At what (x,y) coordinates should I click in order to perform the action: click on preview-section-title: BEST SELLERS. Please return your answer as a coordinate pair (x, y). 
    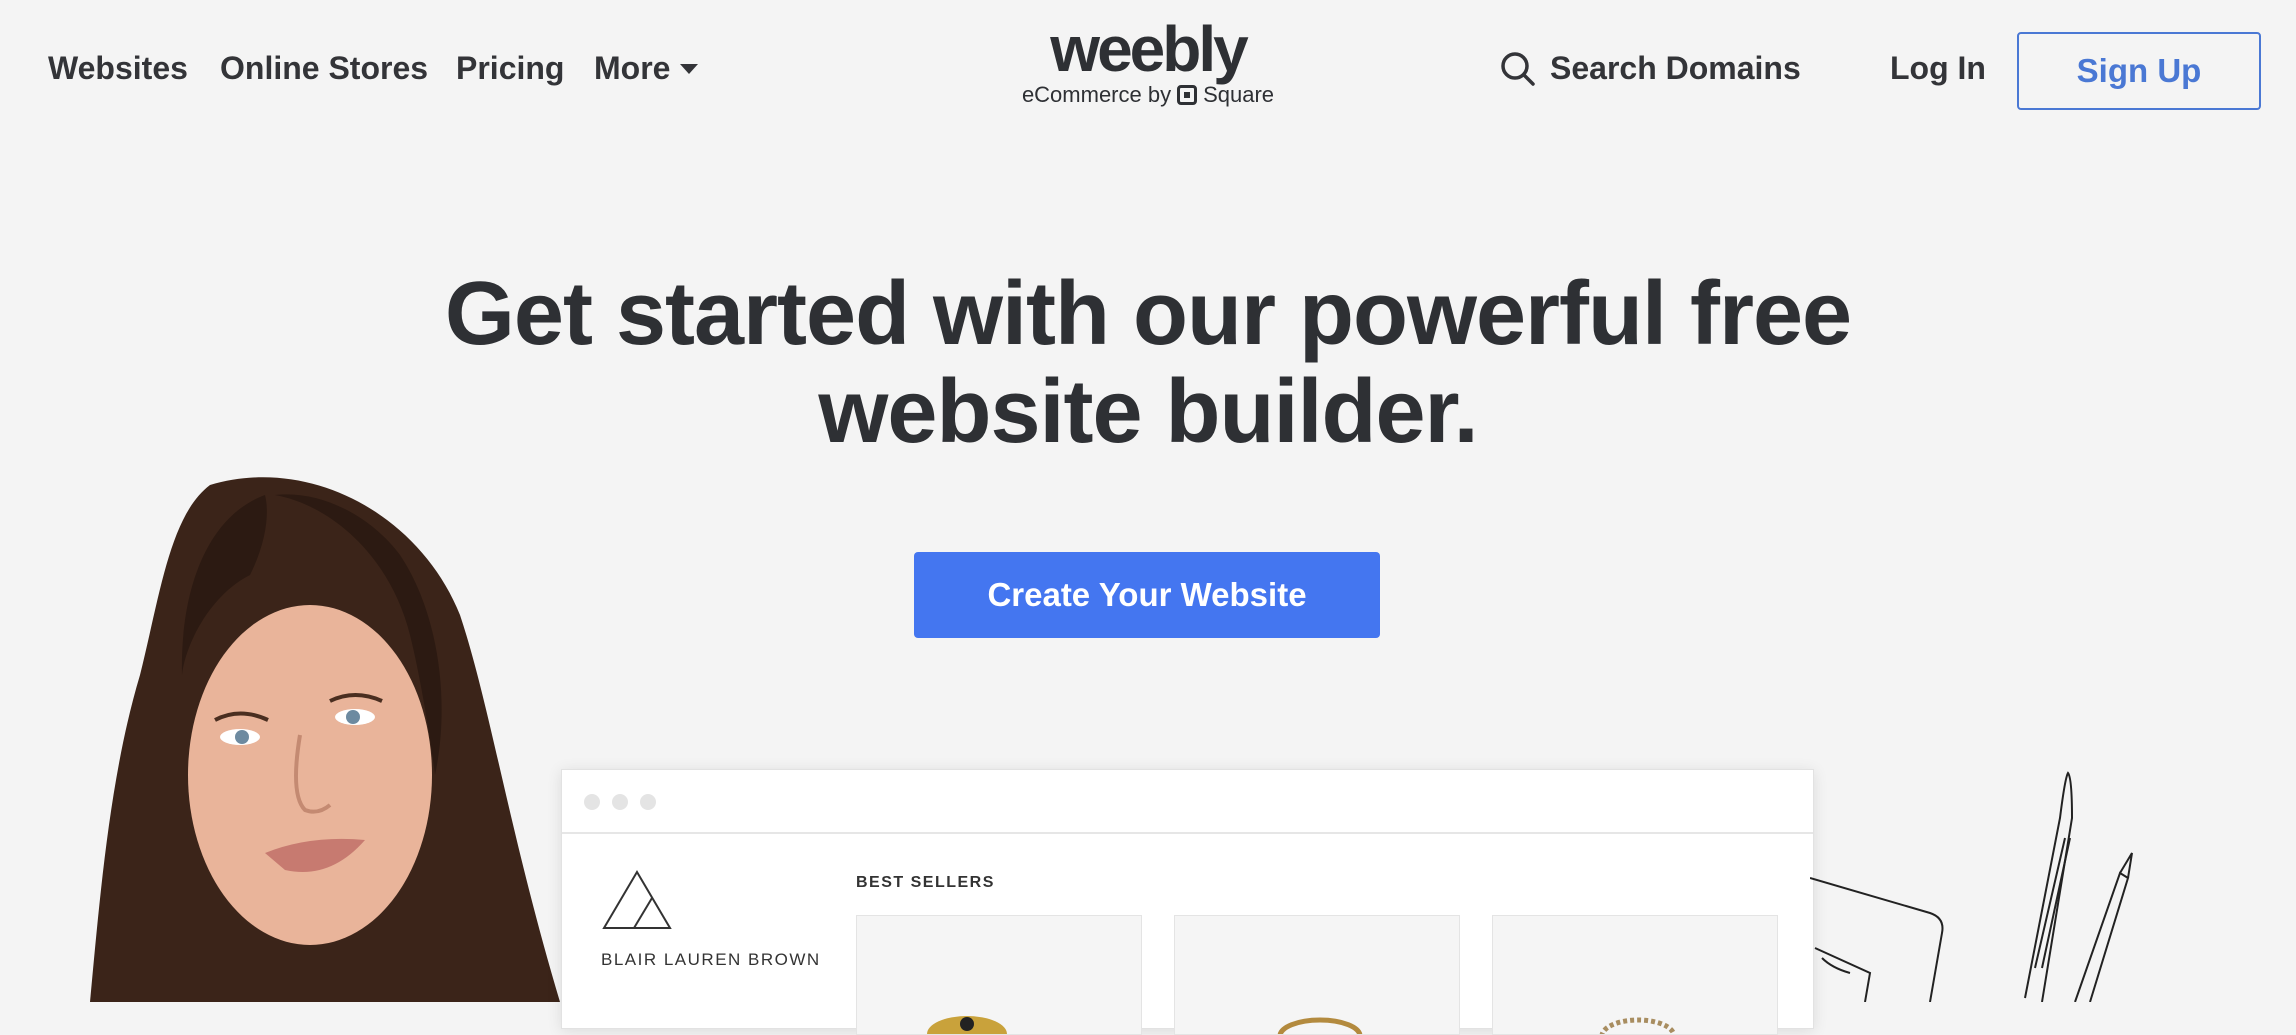
    Looking at the image, I should click on (925, 882).